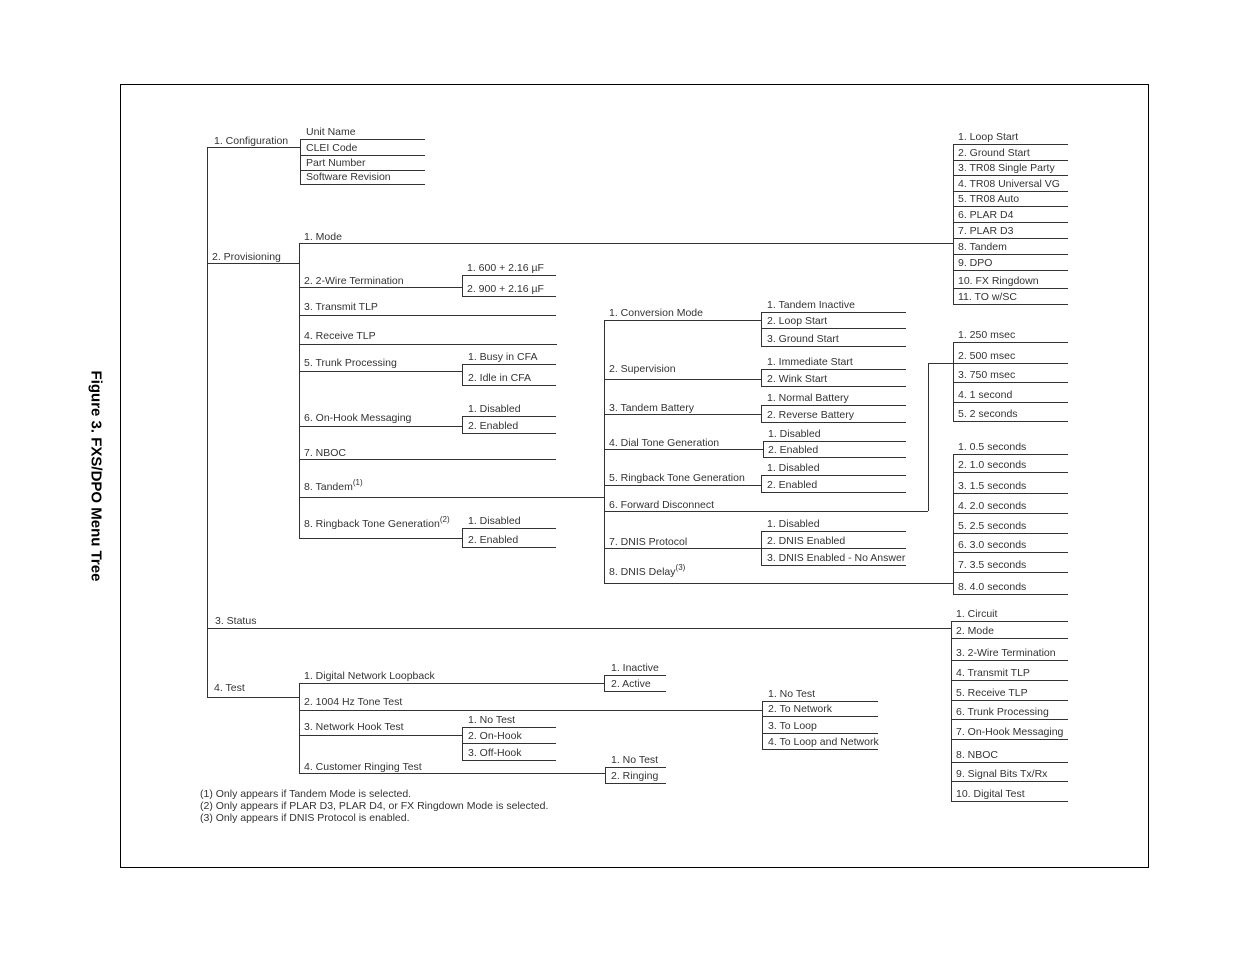 Image resolution: width=1235 pixels, height=954 pixels. What do you see at coordinates (992, 545) in the screenshot?
I see `dnis-delay-option: 6. 3.0 seconds` at bounding box center [992, 545].